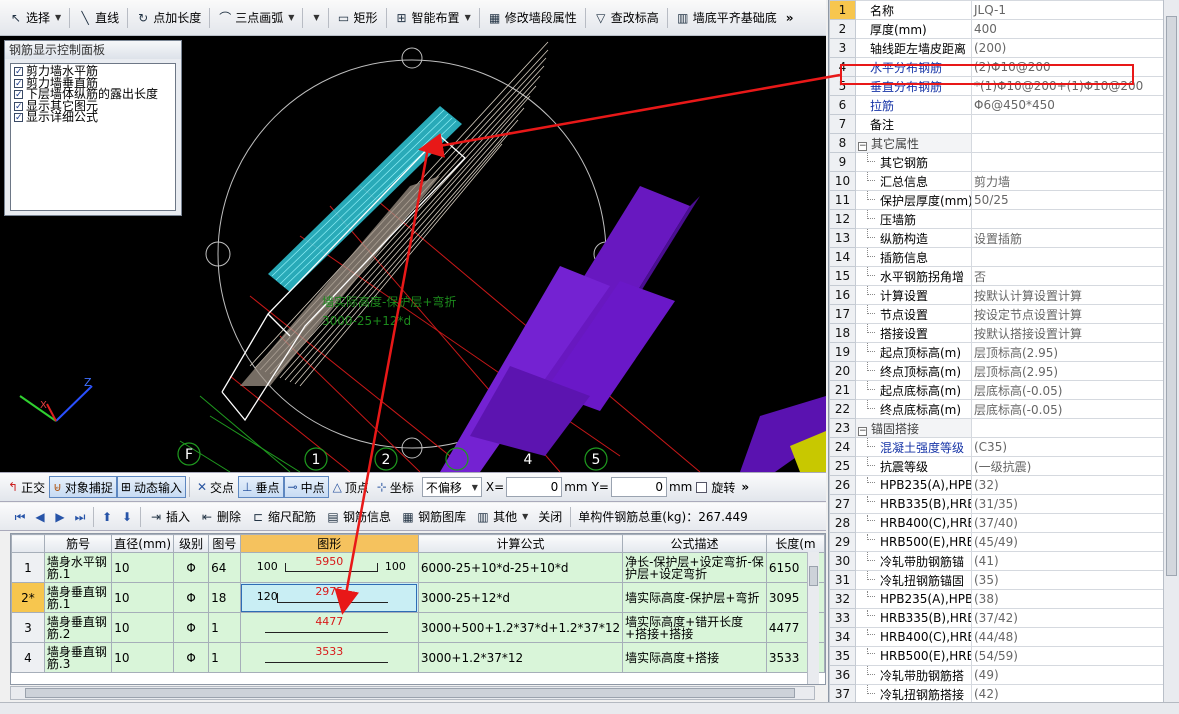 The height and width of the screenshot is (714, 1179). I want to click on panel-option: ✓ 显示详细公式, so click(93, 117).